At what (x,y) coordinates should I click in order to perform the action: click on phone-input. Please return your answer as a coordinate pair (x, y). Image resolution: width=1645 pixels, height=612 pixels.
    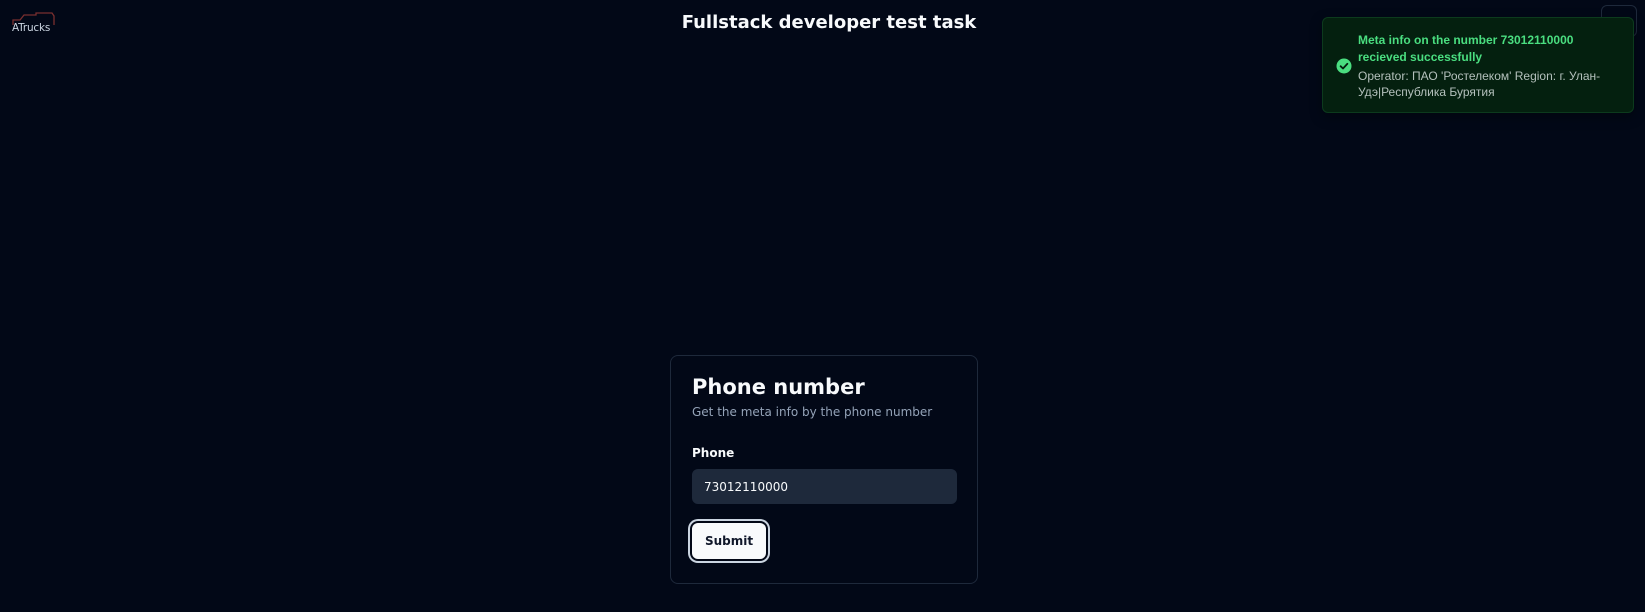
    Looking at the image, I should click on (824, 486).